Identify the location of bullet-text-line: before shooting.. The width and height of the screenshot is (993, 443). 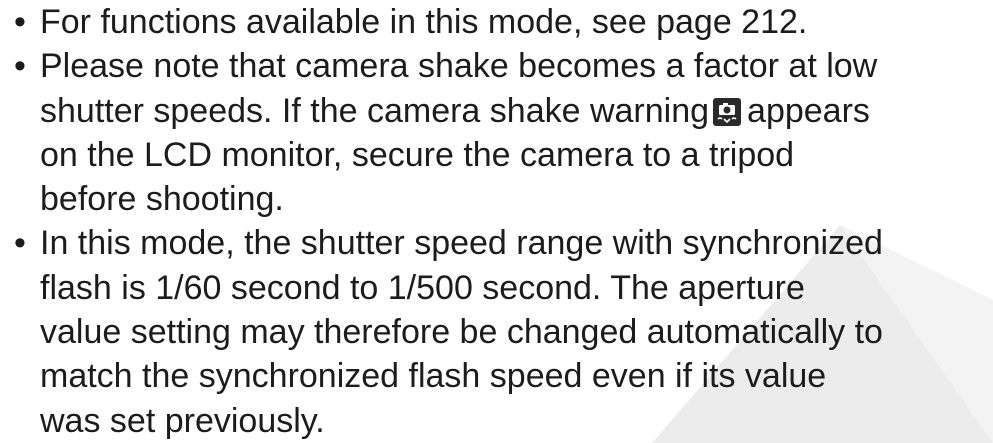
(162, 199).